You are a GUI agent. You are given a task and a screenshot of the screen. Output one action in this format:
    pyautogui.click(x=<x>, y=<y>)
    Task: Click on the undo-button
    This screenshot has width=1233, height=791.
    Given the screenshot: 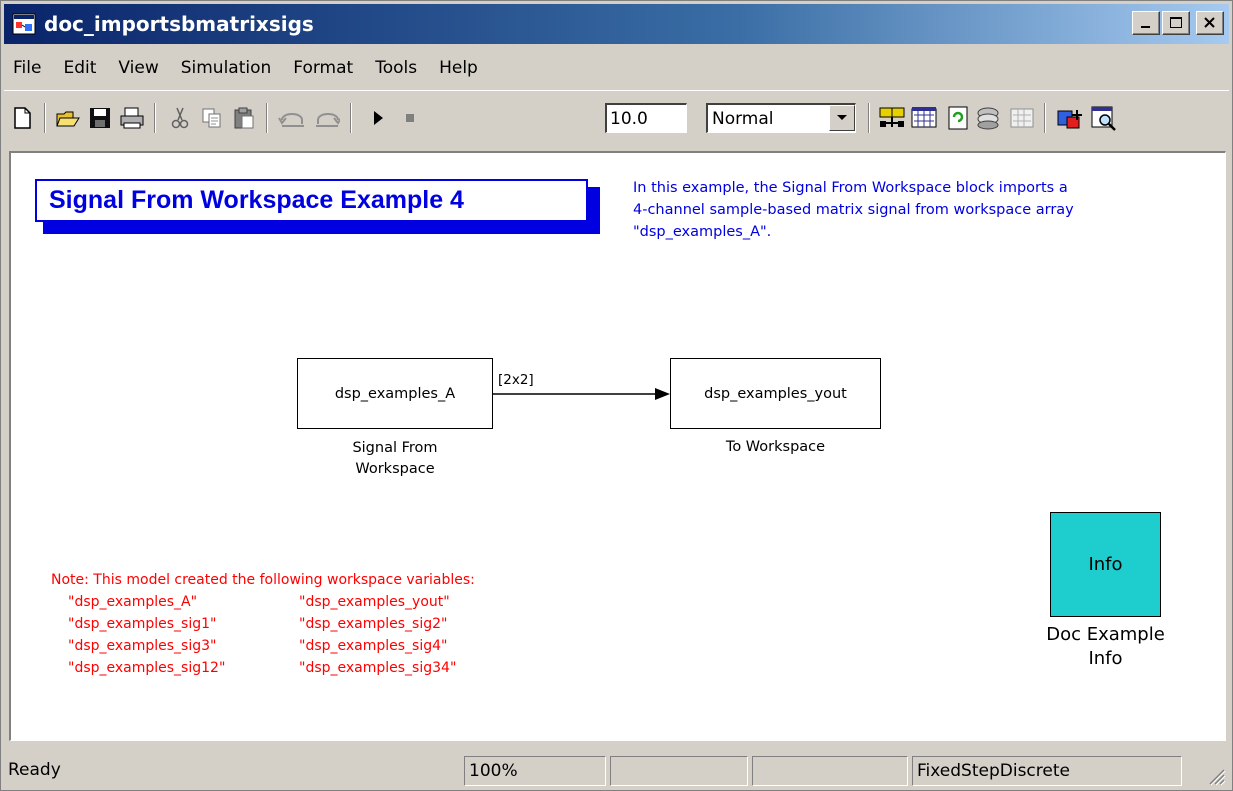 What is the action you would take?
    pyautogui.click(x=292, y=118)
    